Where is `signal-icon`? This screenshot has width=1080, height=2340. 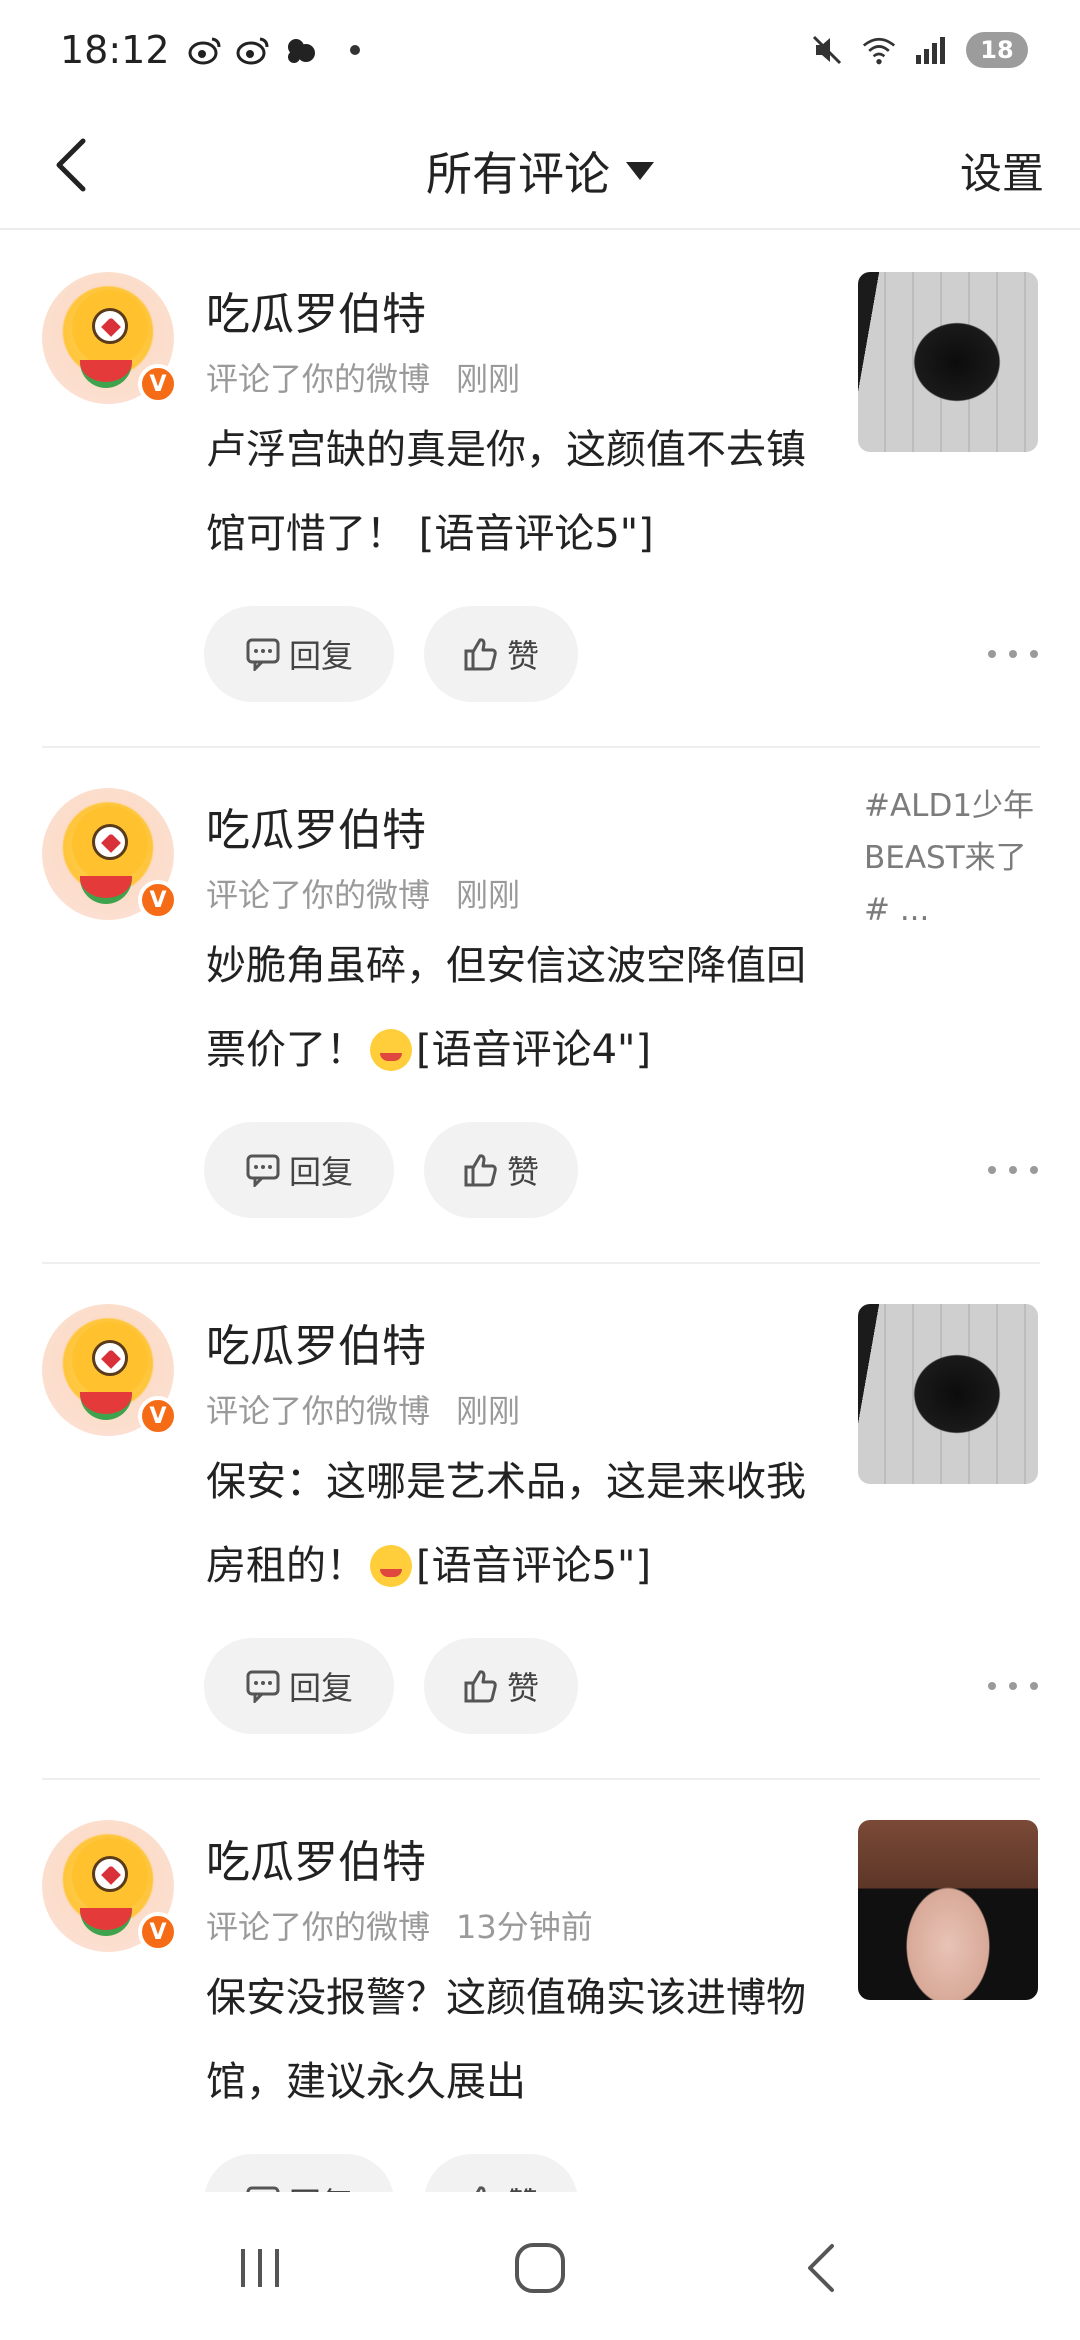 signal-icon is located at coordinates (931, 50).